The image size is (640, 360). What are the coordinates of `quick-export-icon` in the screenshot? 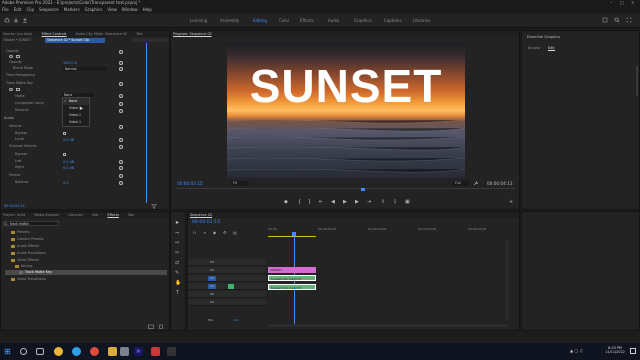 It's located at (605, 20).